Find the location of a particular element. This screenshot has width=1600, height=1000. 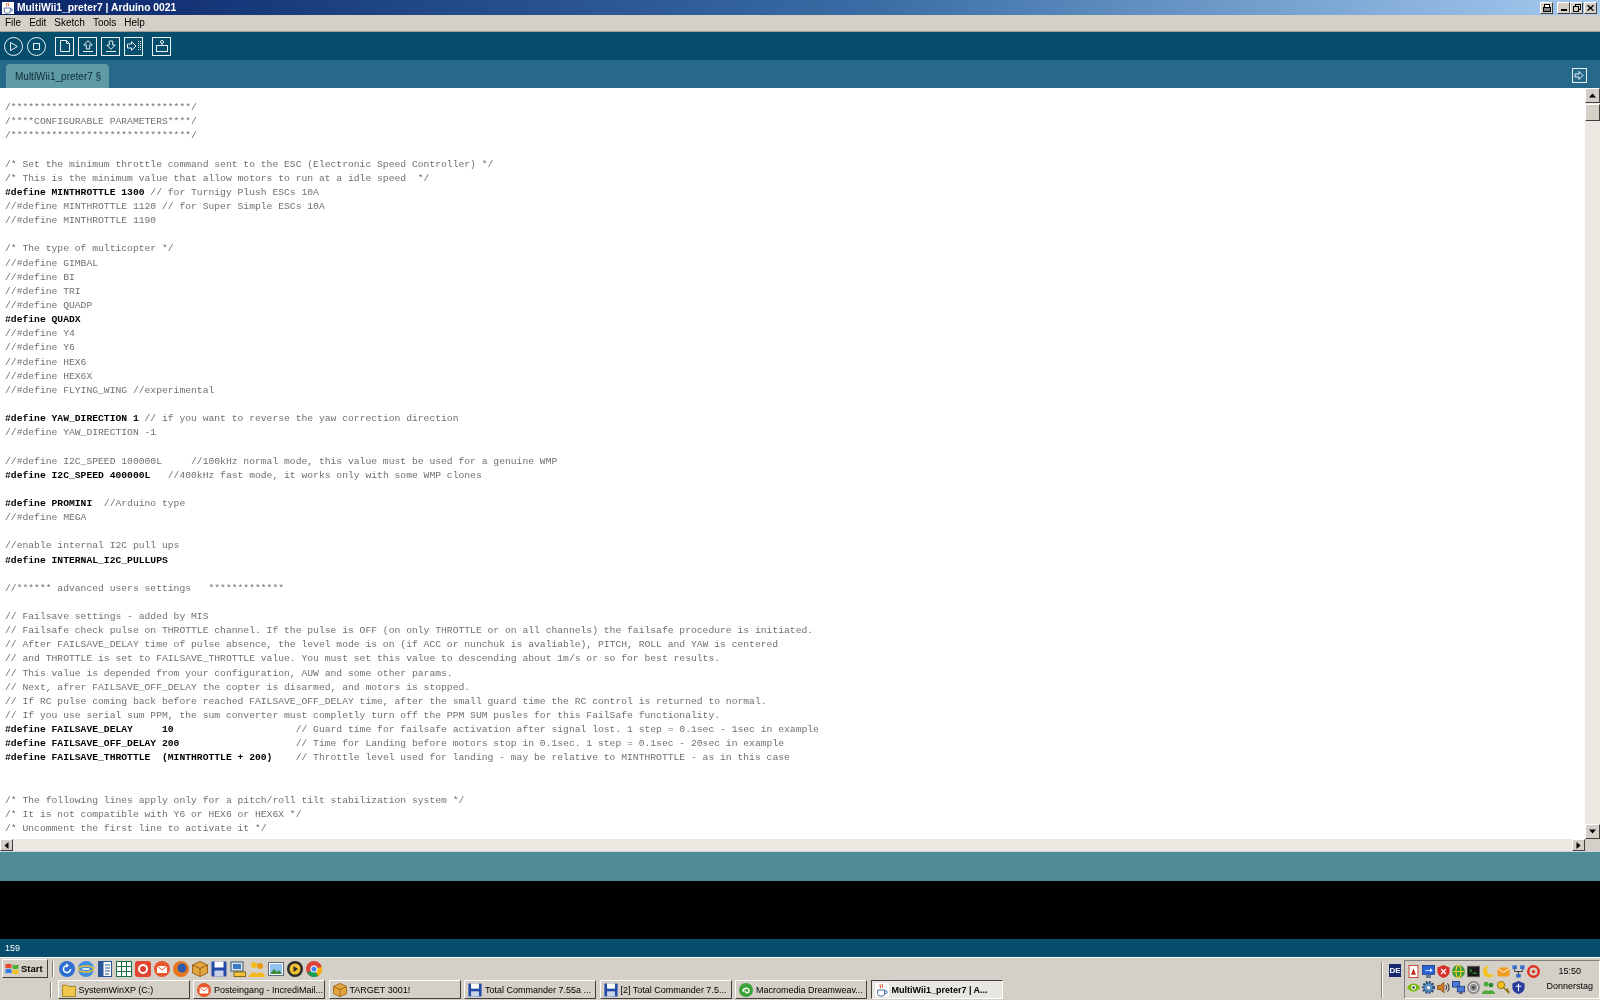

restore-button is located at coordinates (1576, 7).